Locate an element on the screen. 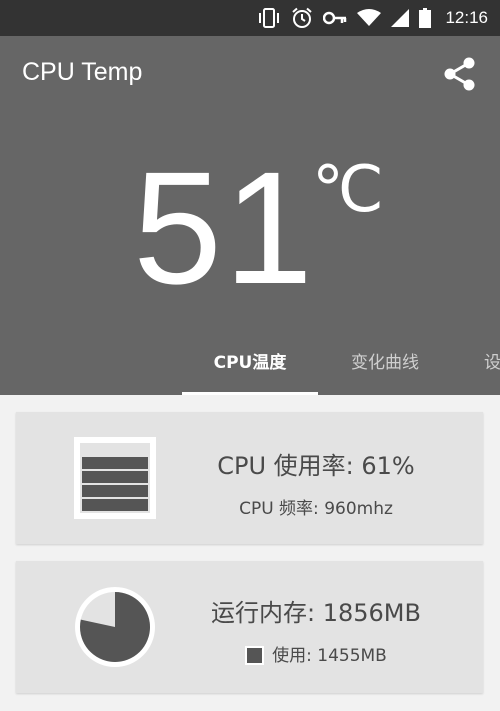  tab-label: 变化曲线 is located at coordinates (385, 363).